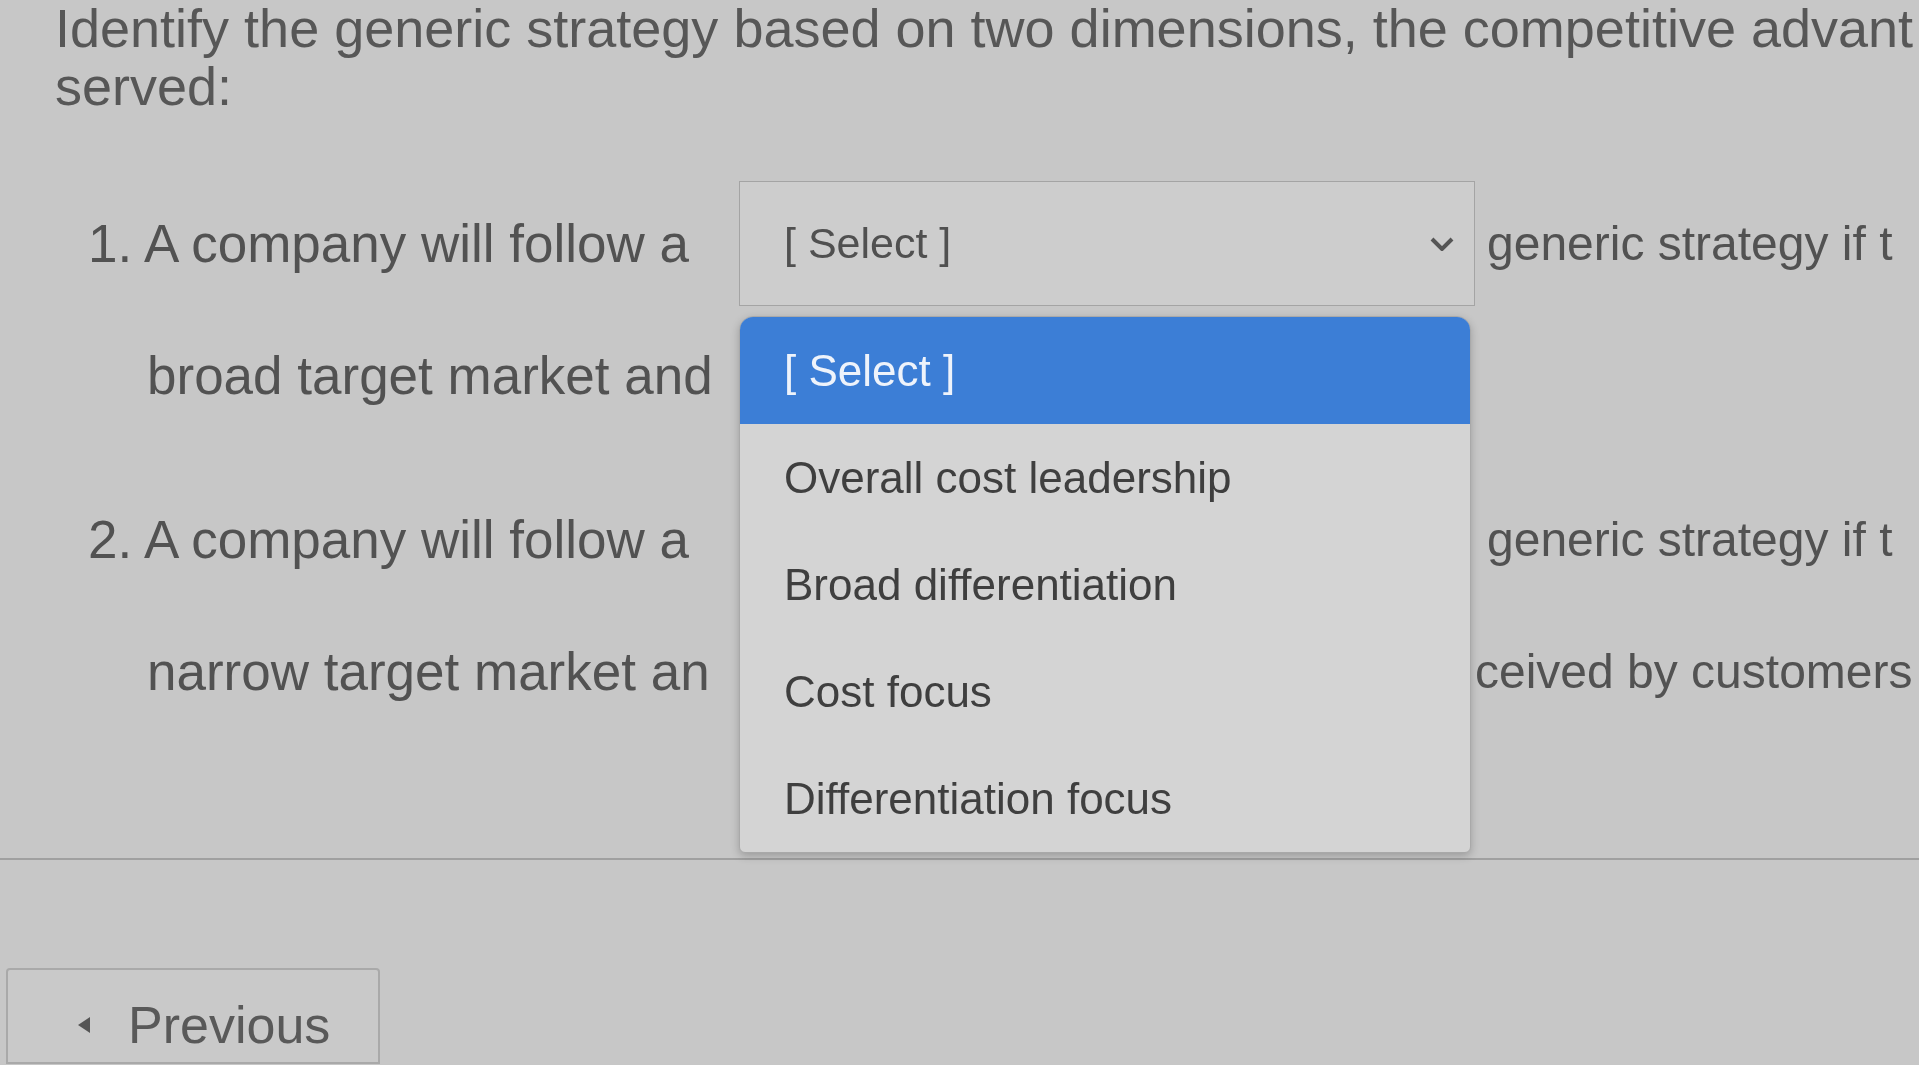 The height and width of the screenshot is (1065, 1919). What do you see at coordinates (84, 1025) in the screenshot?
I see `left-triangle-icon` at bounding box center [84, 1025].